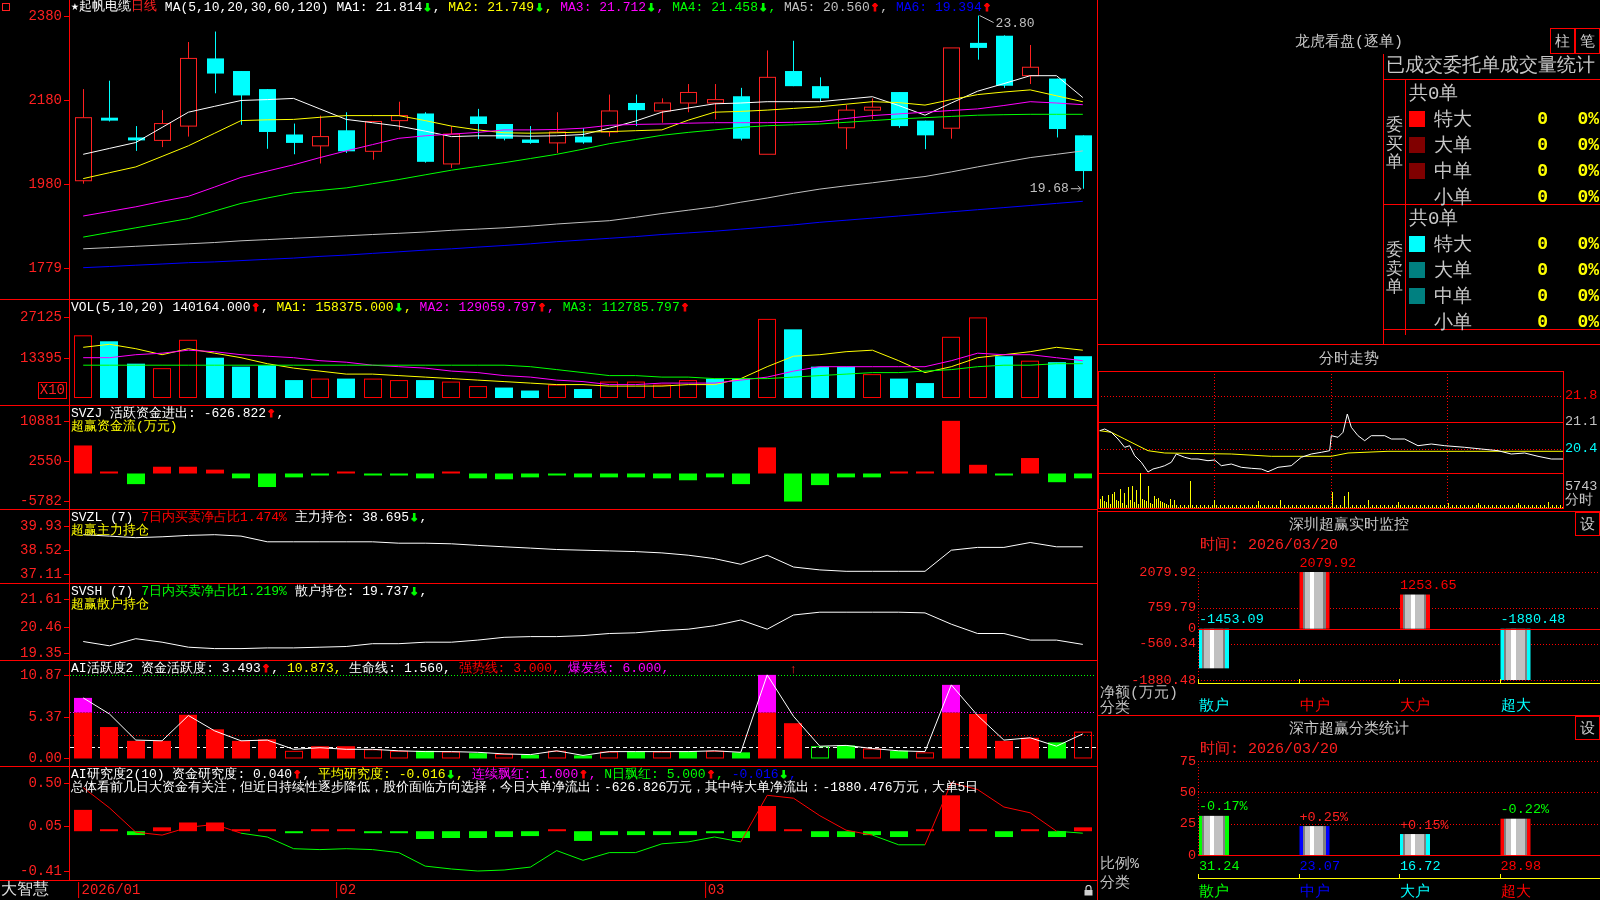 The image size is (1600, 900). What do you see at coordinates (1214, 706) in the screenshot?
I see `category-label: 散户` at bounding box center [1214, 706].